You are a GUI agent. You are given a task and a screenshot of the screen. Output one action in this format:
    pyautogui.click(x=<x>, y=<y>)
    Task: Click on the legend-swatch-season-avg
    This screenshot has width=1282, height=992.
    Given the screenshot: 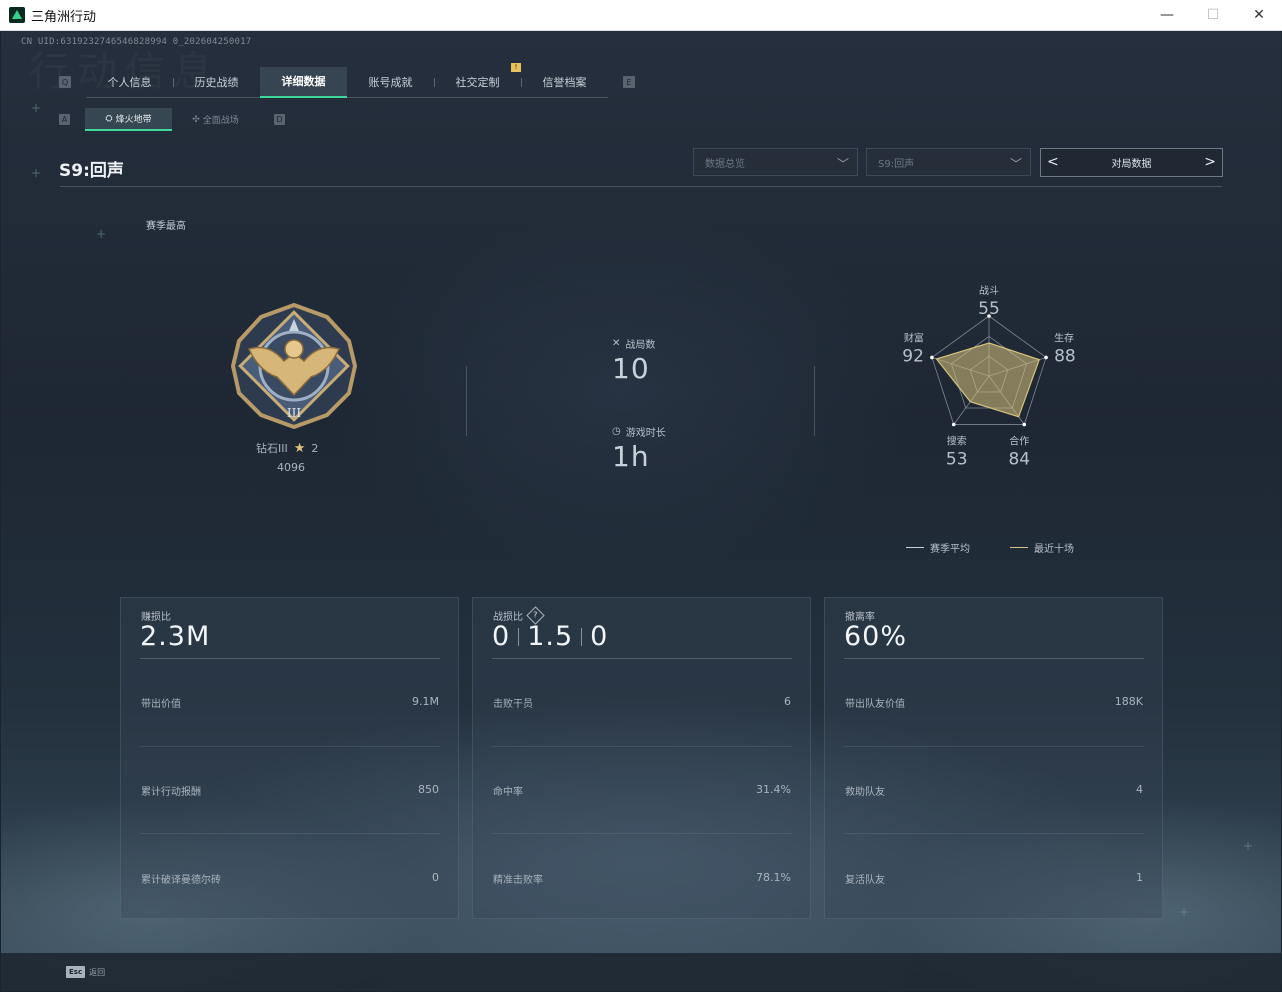 What is the action you would take?
    pyautogui.click(x=915, y=547)
    